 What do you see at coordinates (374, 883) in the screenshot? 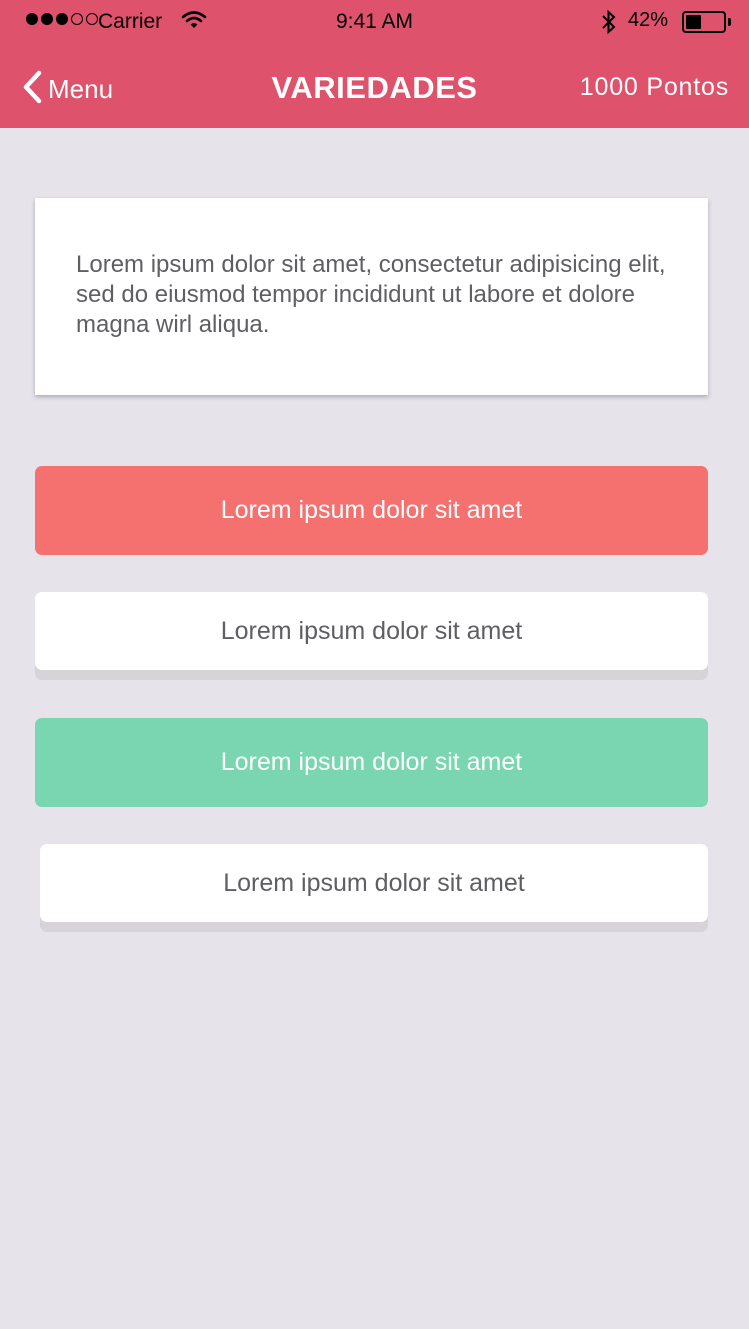
I see `option-button-4: Lorem ipsum dolor sit amet` at bounding box center [374, 883].